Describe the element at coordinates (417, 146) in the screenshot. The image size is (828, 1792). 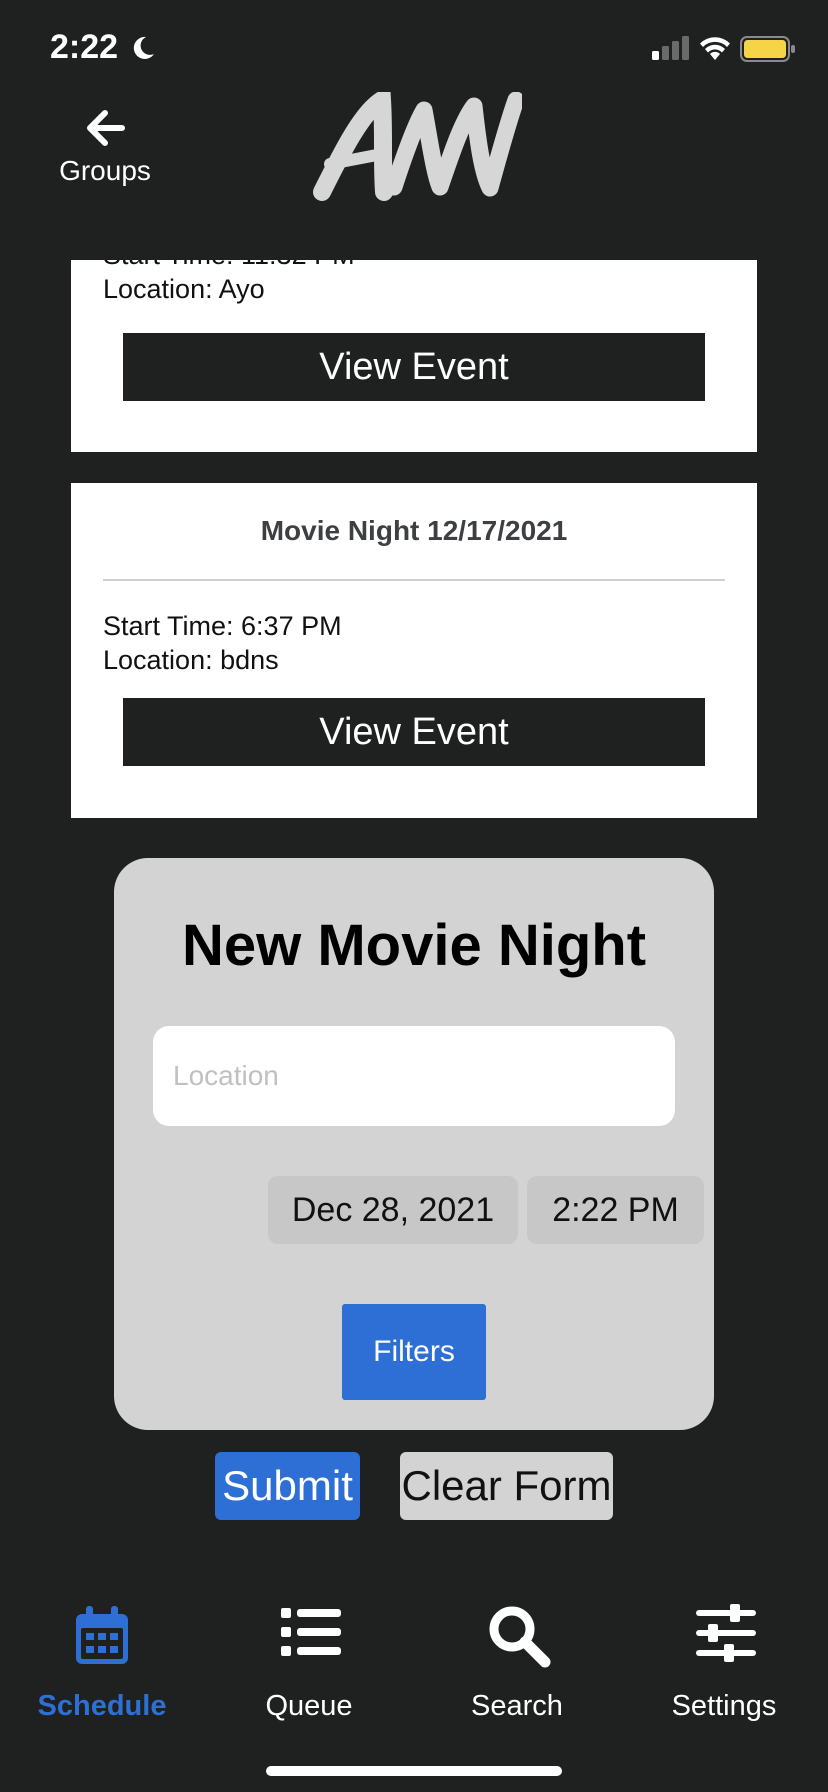
I see `app-logo` at that location.